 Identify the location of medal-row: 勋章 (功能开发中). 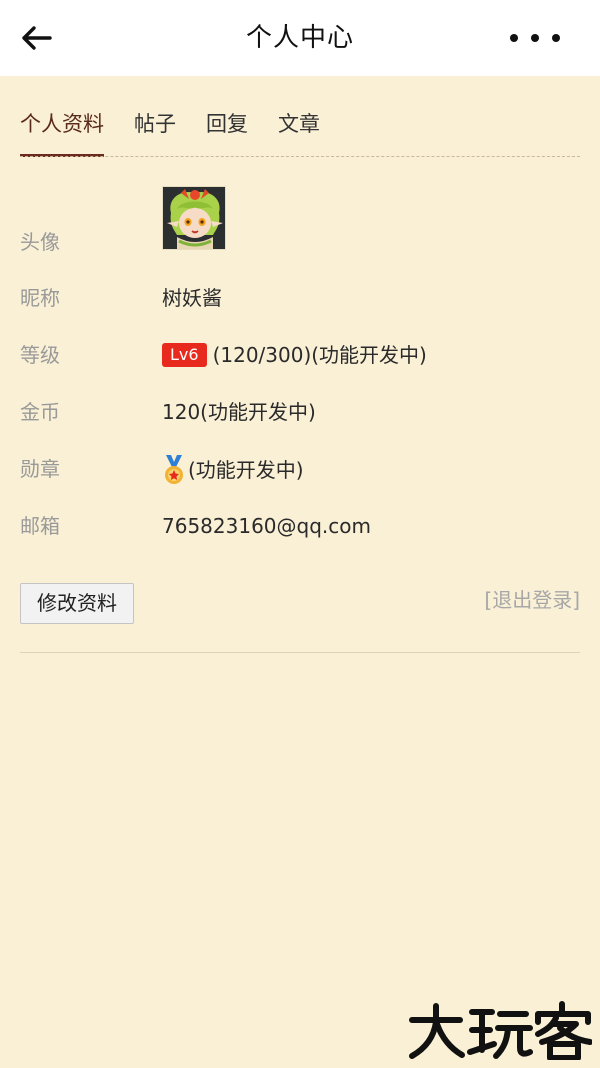
(300, 470).